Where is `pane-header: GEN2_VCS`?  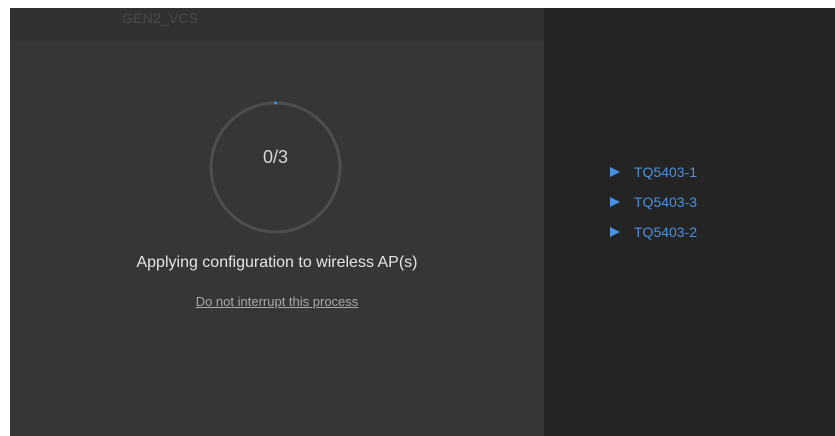
pane-header: GEN2_VCS is located at coordinates (277, 24).